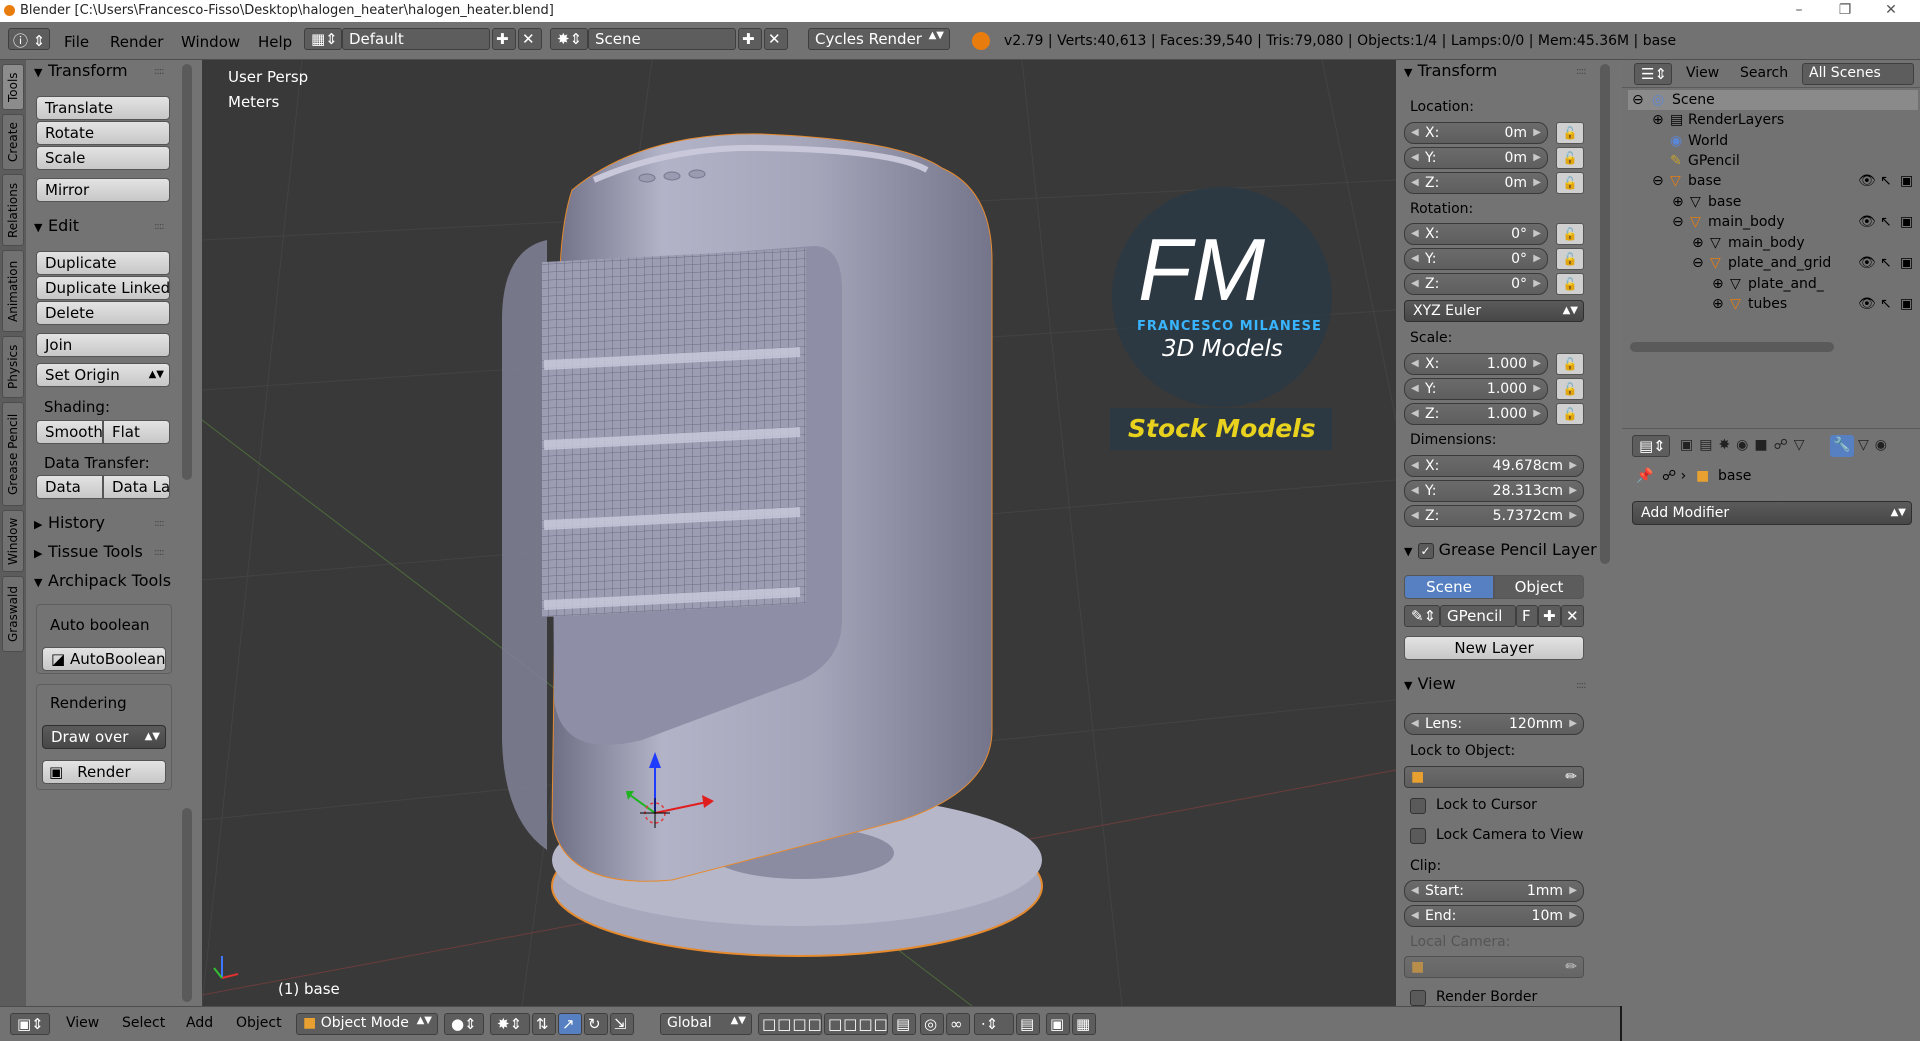 The image size is (1920, 1041). What do you see at coordinates (1539, 587) in the screenshot?
I see `gp-object-button: Object` at bounding box center [1539, 587].